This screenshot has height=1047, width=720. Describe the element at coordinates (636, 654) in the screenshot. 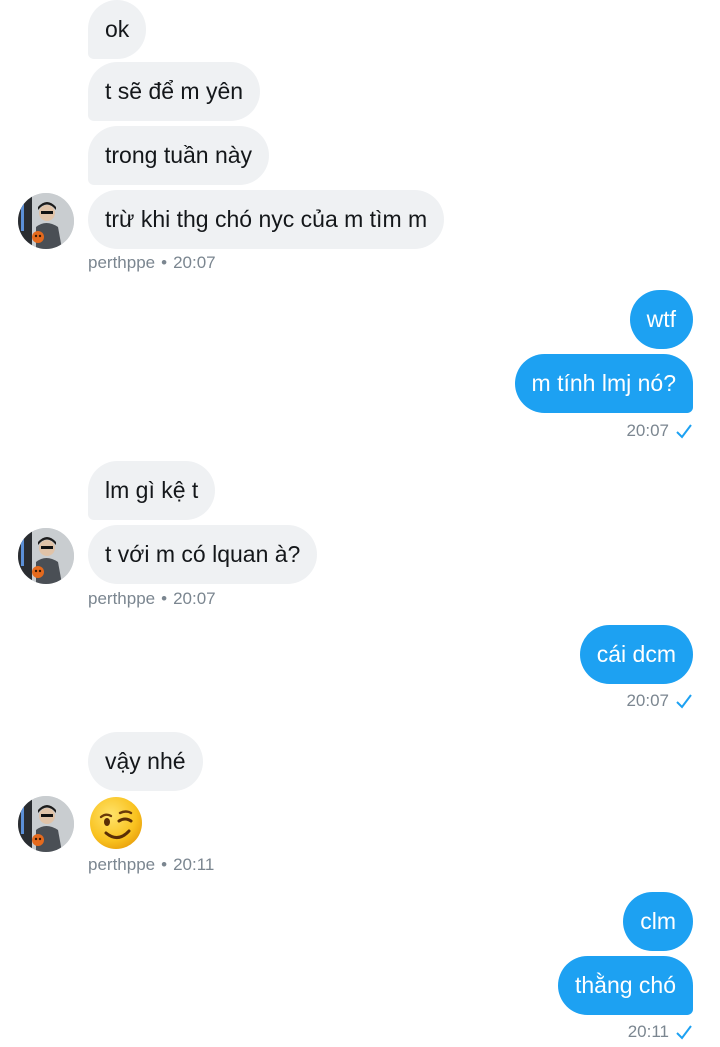

I see `outgoing-message-bubble: cái dcm` at that location.